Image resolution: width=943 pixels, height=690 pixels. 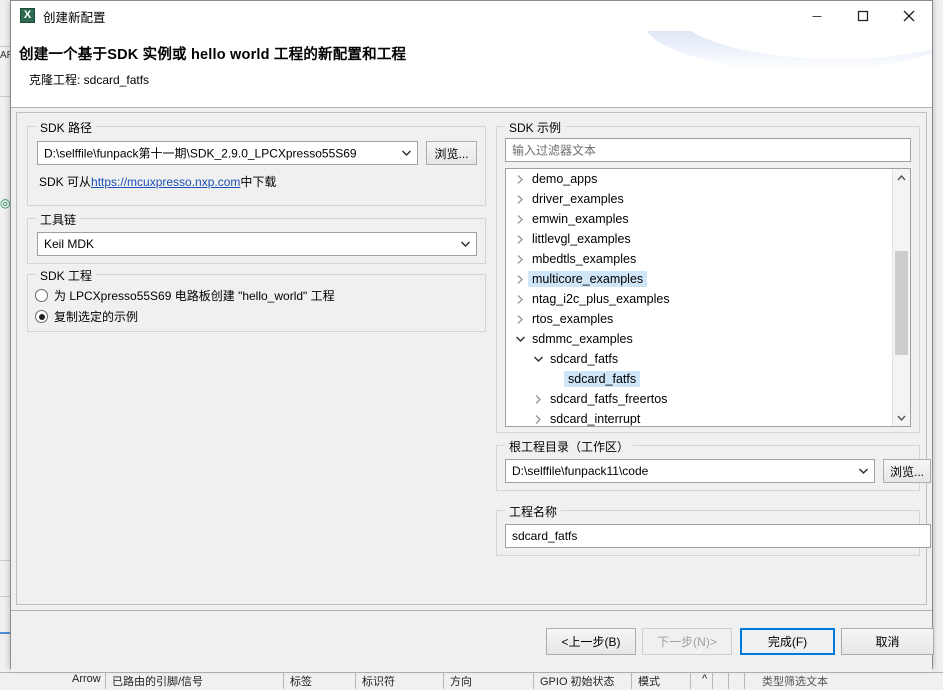 What do you see at coordinates (41, 316) in the screenshot?
I see `radio-button-selected-icon` at bounding box center [41, 316].